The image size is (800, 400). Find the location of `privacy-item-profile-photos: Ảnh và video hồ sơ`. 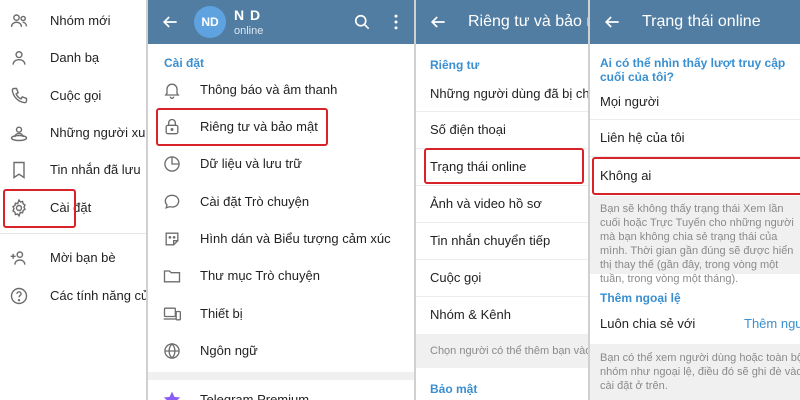

privacy-item-profile-photos: Ảnh và video hồ sơ is located at coordinates (502, 204).